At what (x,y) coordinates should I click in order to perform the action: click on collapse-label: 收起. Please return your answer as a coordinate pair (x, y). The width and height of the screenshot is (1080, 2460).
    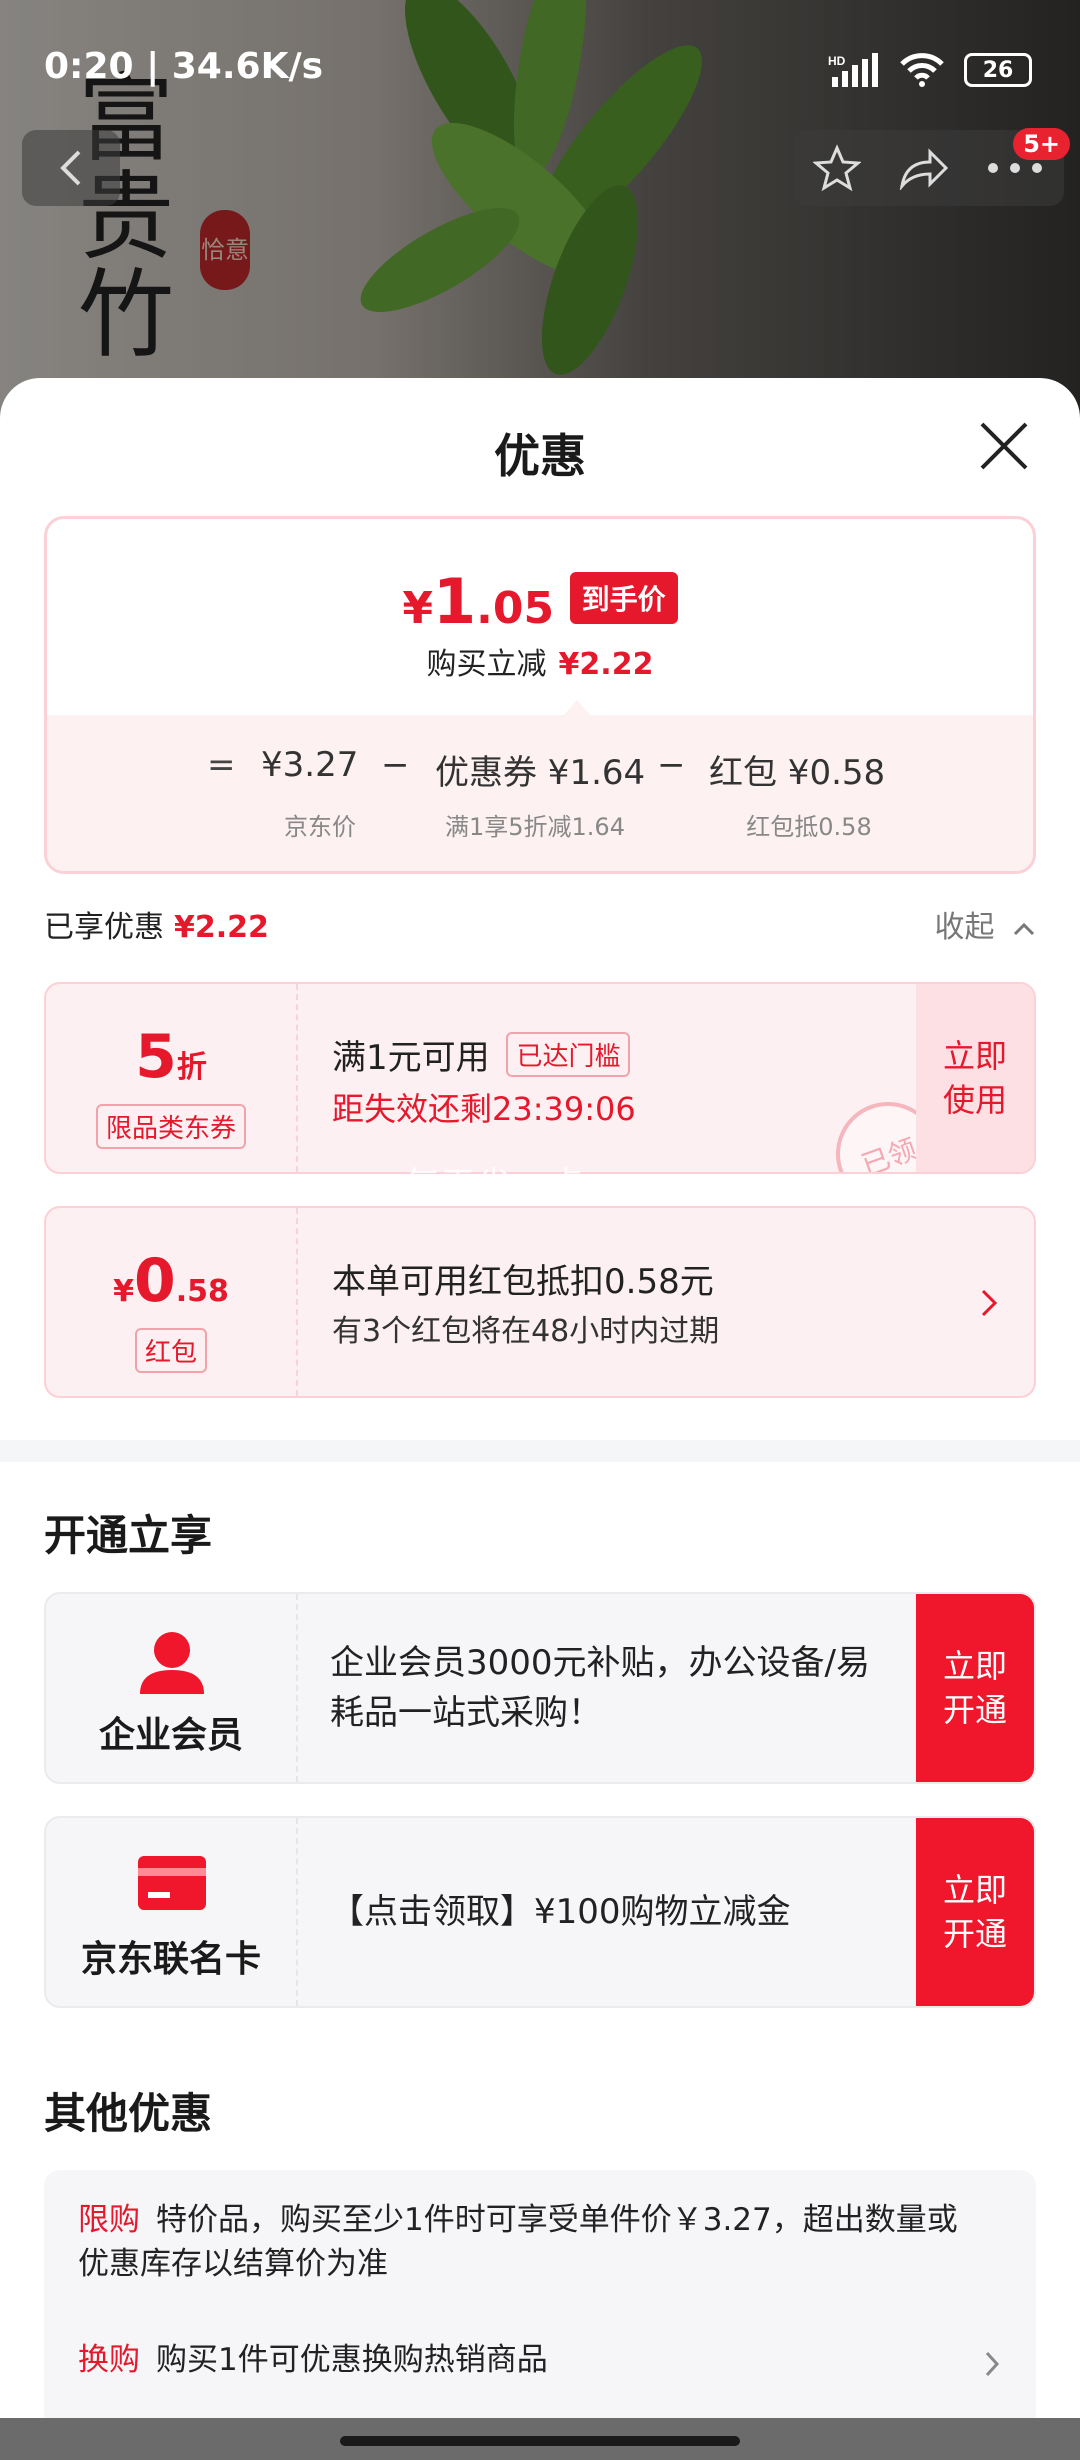
    Looking at the image, I should click on (964, 927).